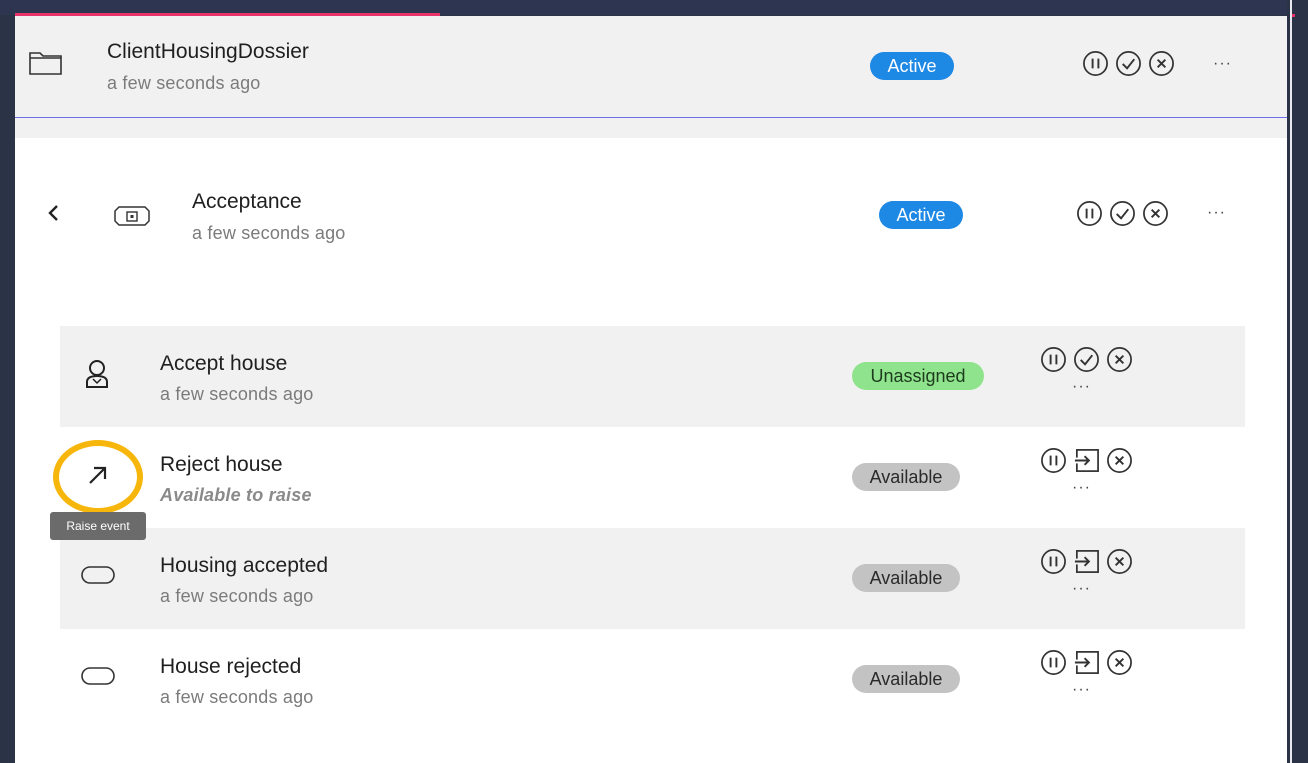 The image size is (1308, 763). What do you see at coordinates (921, 215) in the screenshot?
I see `stage-status-badge: Active` at bounding box center [921, 215].